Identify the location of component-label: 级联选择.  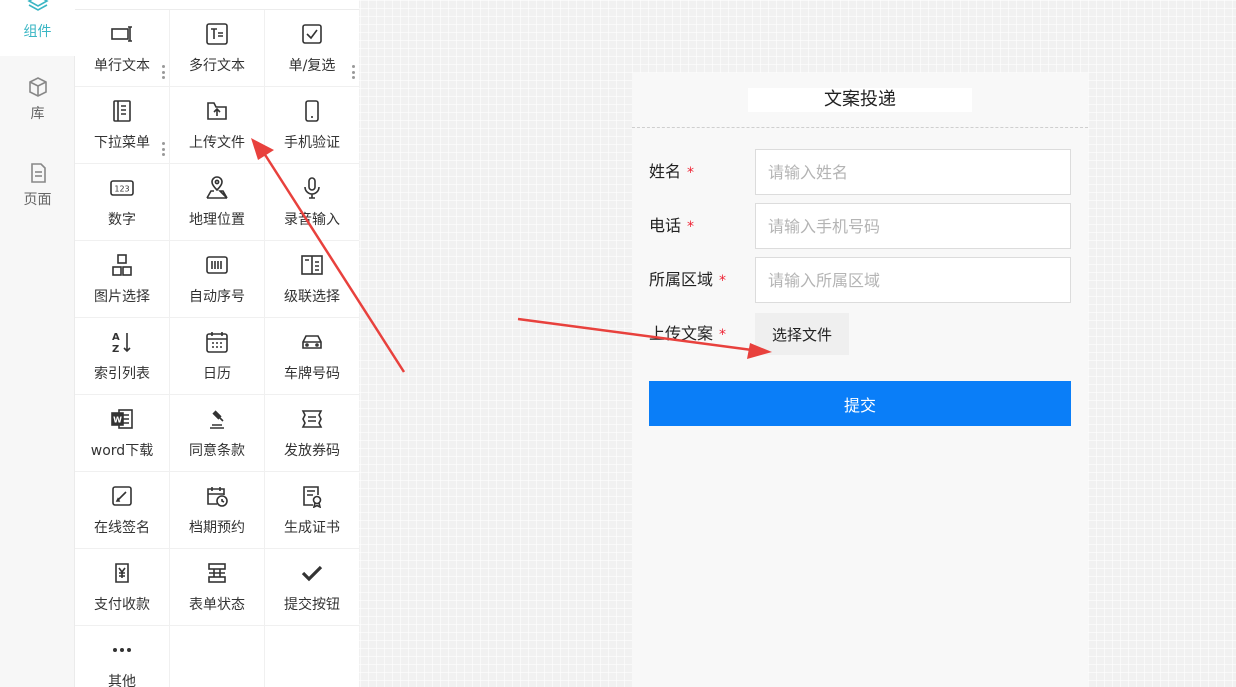
(312, 297).